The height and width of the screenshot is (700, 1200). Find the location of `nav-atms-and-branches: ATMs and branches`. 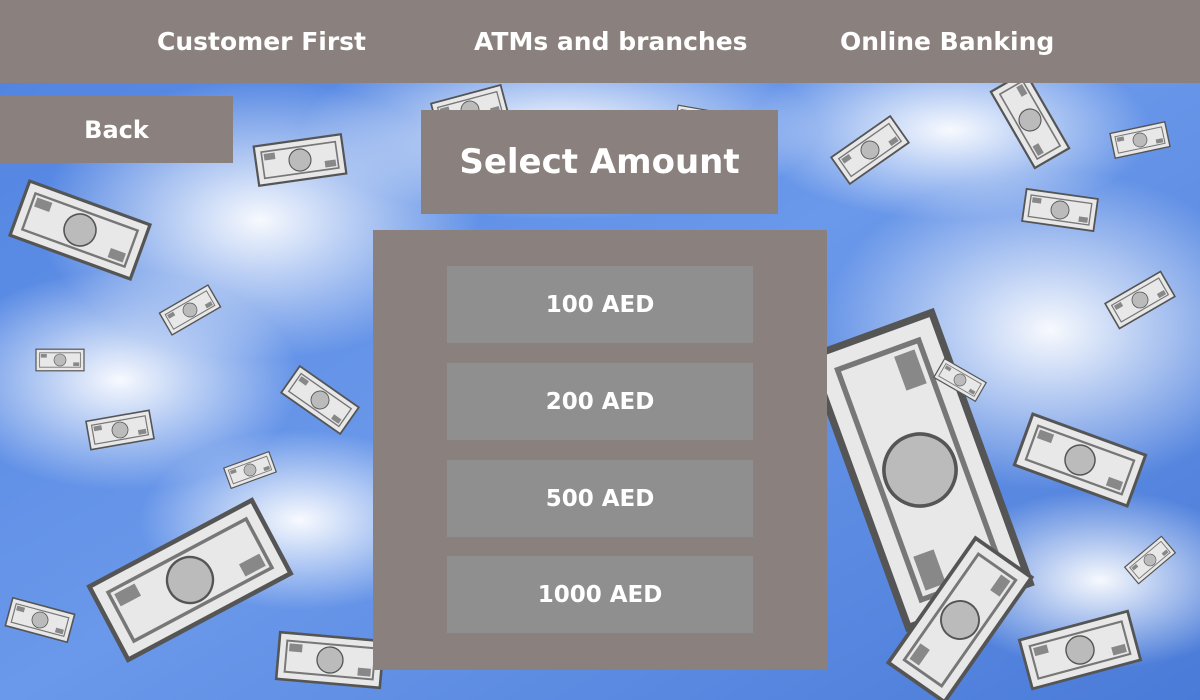

nav-atms-and-branches: ATMs and branches is located at coordinates (611, 41).